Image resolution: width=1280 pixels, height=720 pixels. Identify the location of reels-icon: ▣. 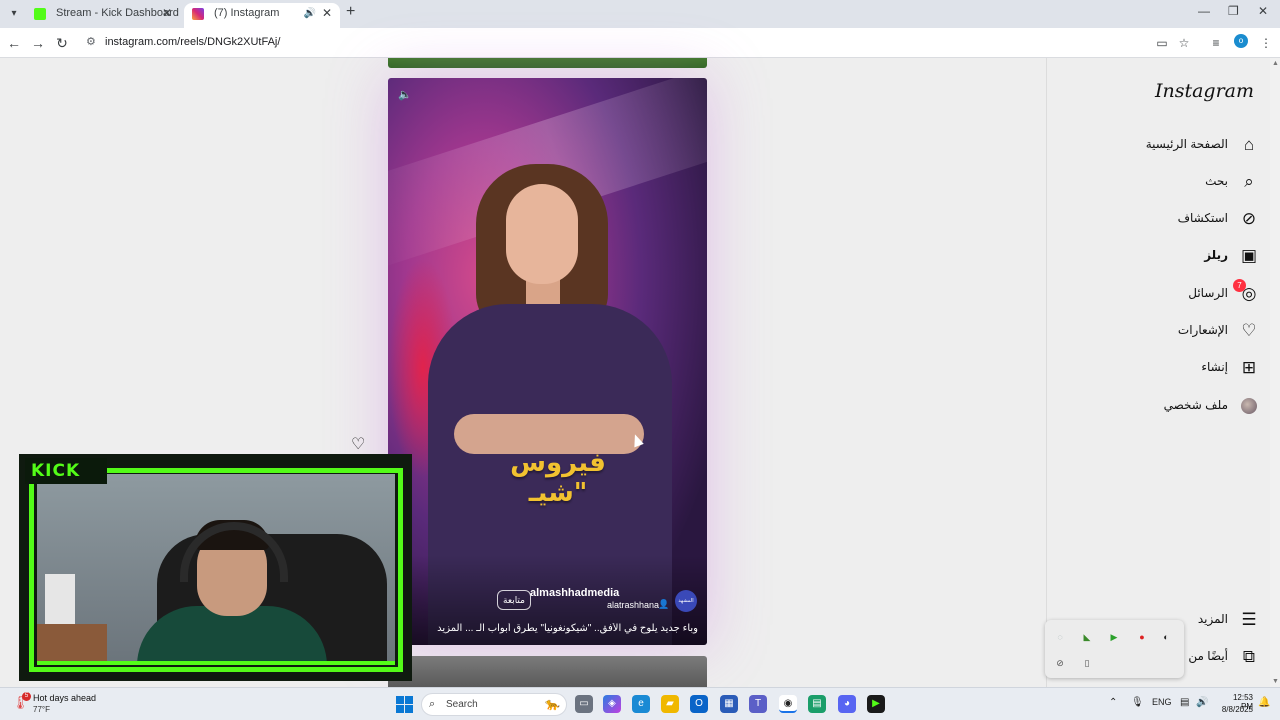
(1249, 255).